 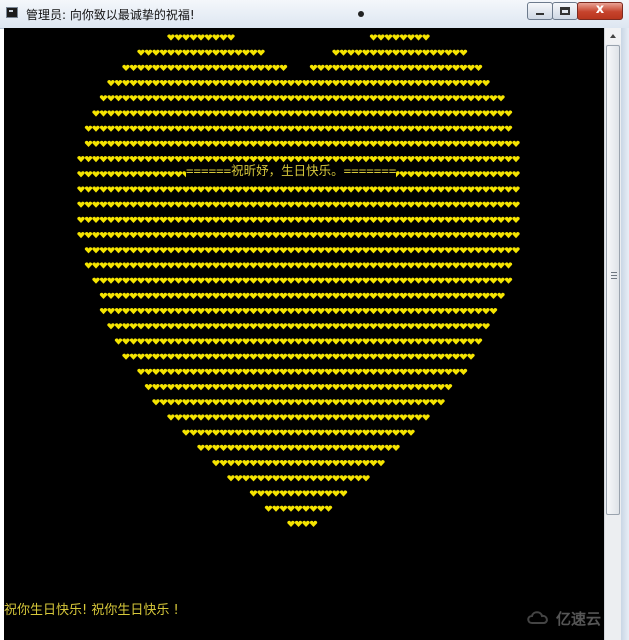 I want to click on console-app-icon, so click(x=12, y=12).